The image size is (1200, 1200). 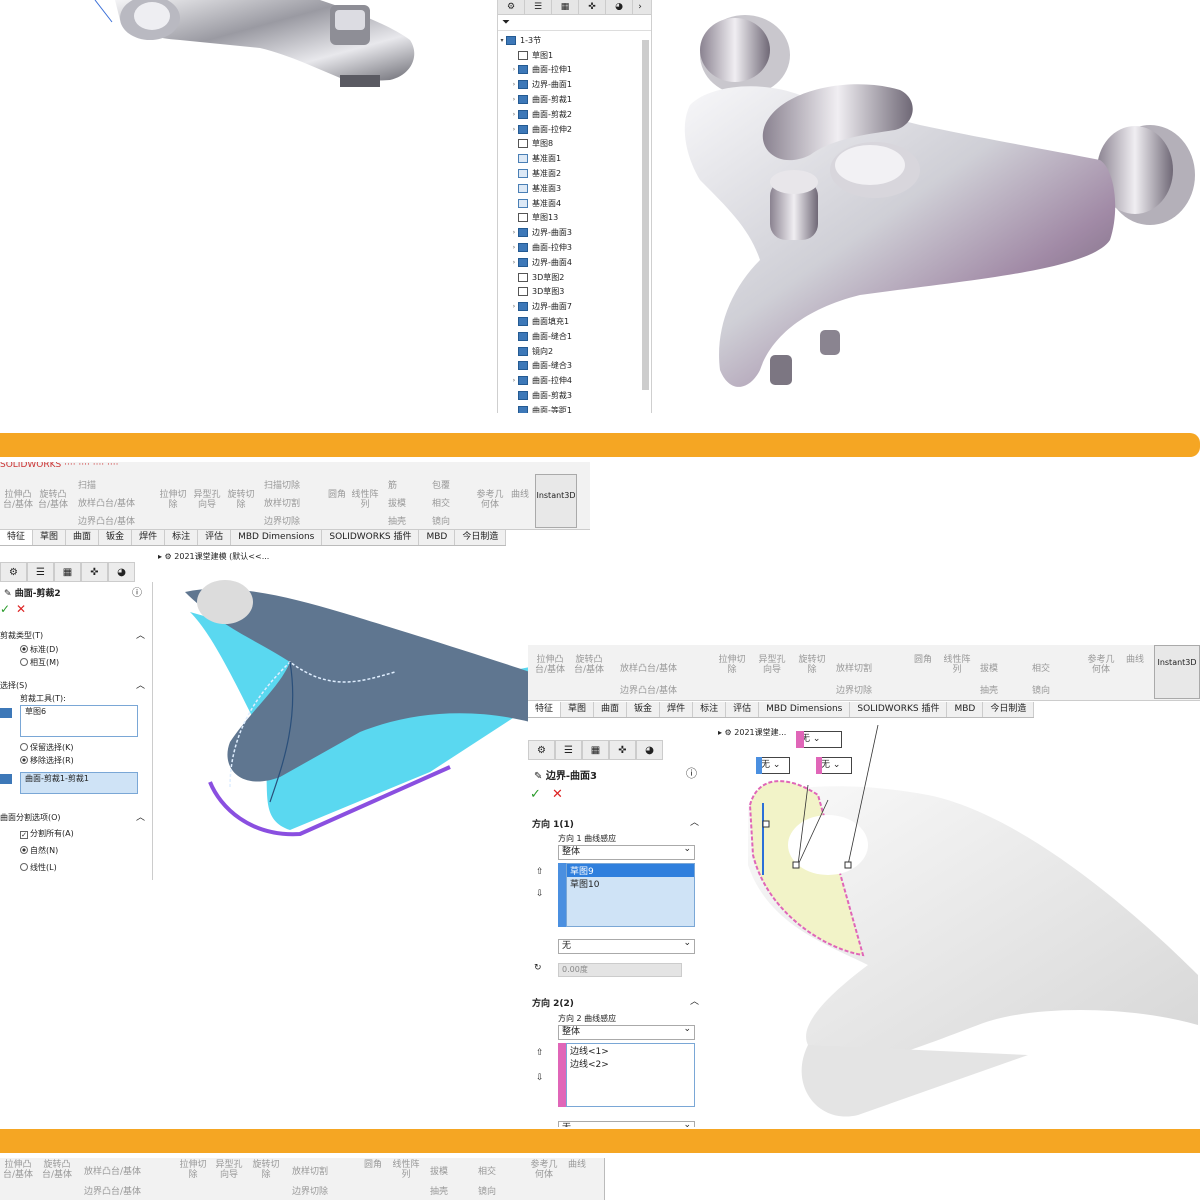 I want to click on tree-item: › 曲面-剪裁2, so click(x=574, y=114).